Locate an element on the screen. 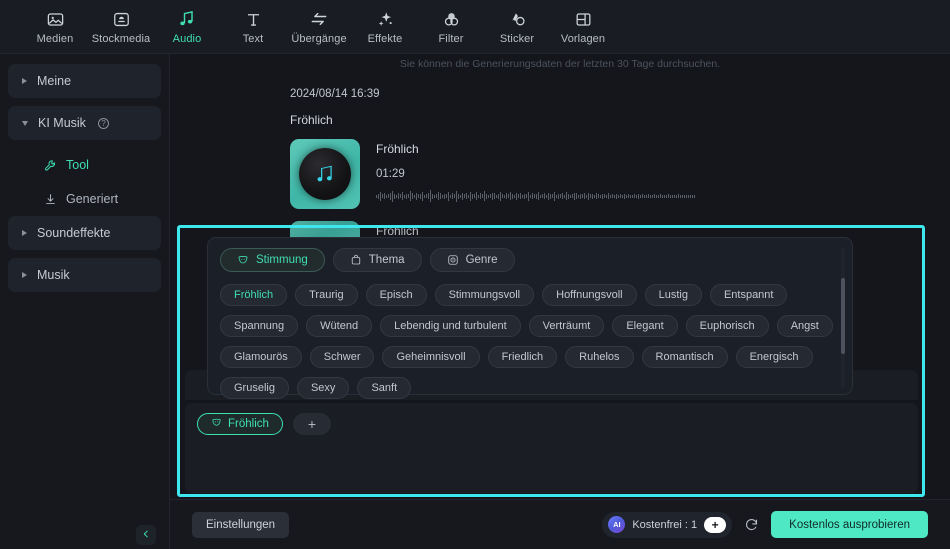  tag-option: Lebendig und turbulent is located at coordinates (450, 326).